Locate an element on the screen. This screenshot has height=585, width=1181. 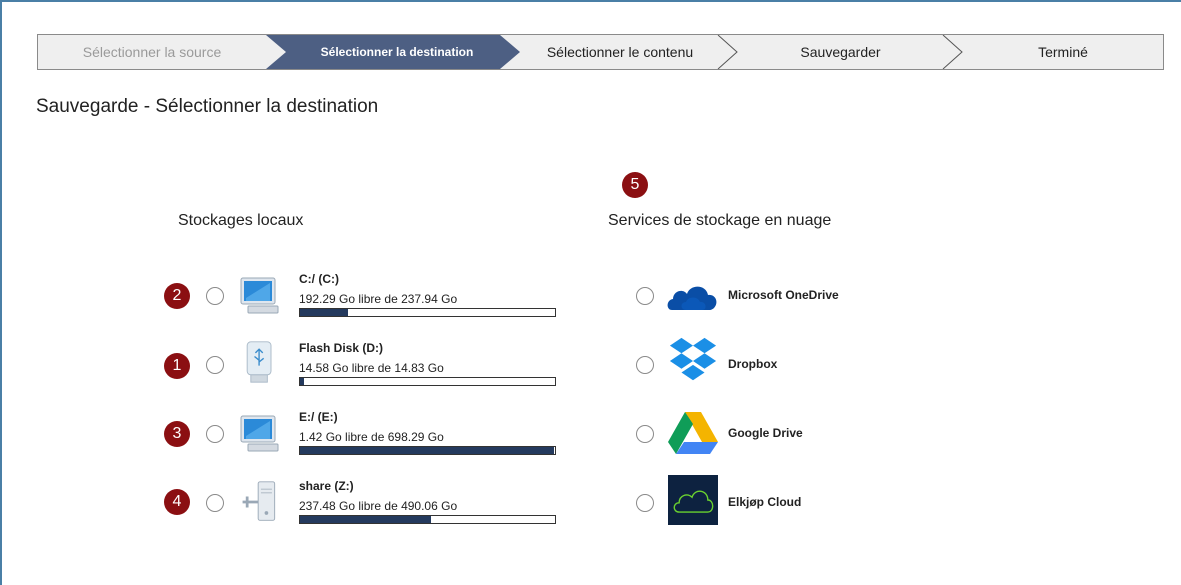
drive-free-space: 192.29 Go libre de 237.94 Go is located at coordinates (378, 299).